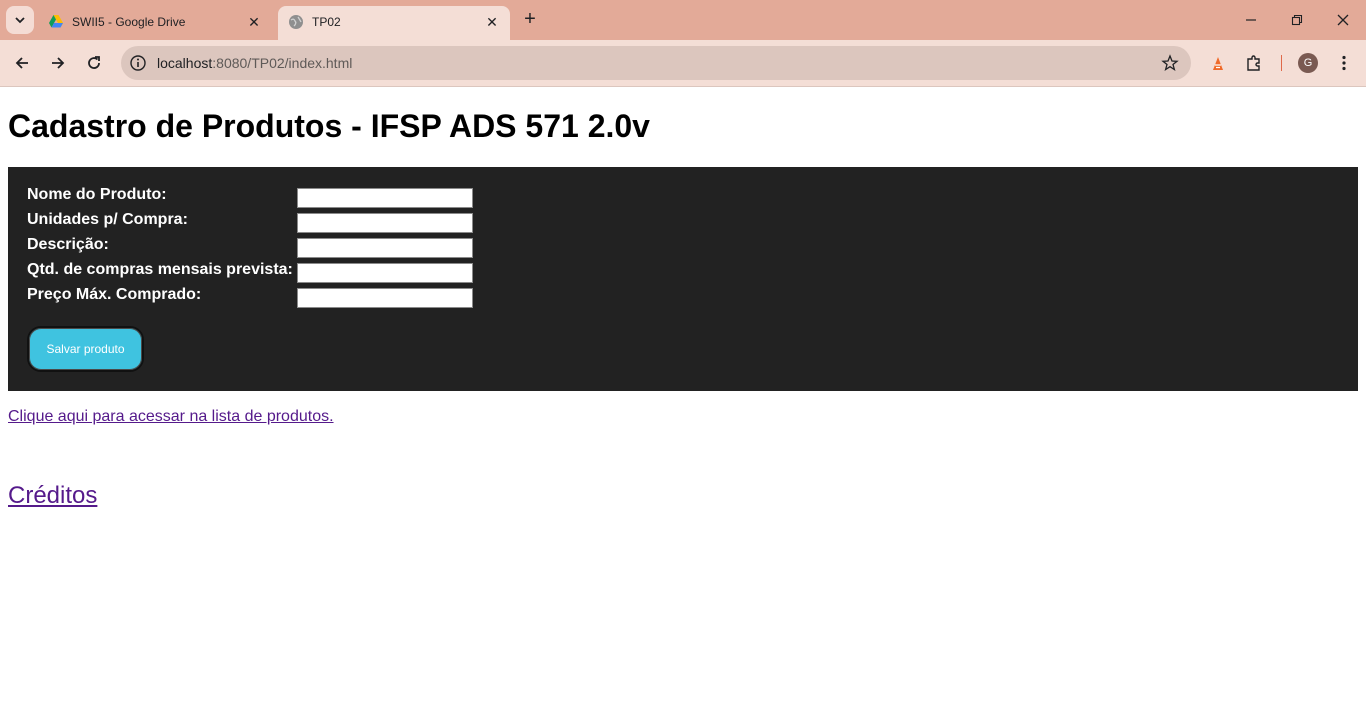  I want to click on arrow-right-icon, so click(58, 63).